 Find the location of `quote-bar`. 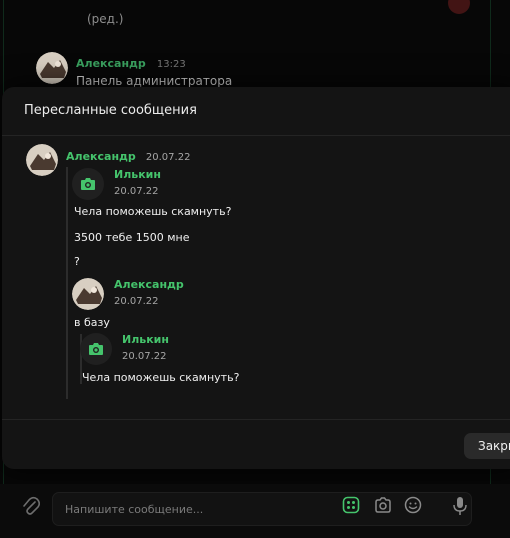

quote-bar is located at coordinates (67, 283).